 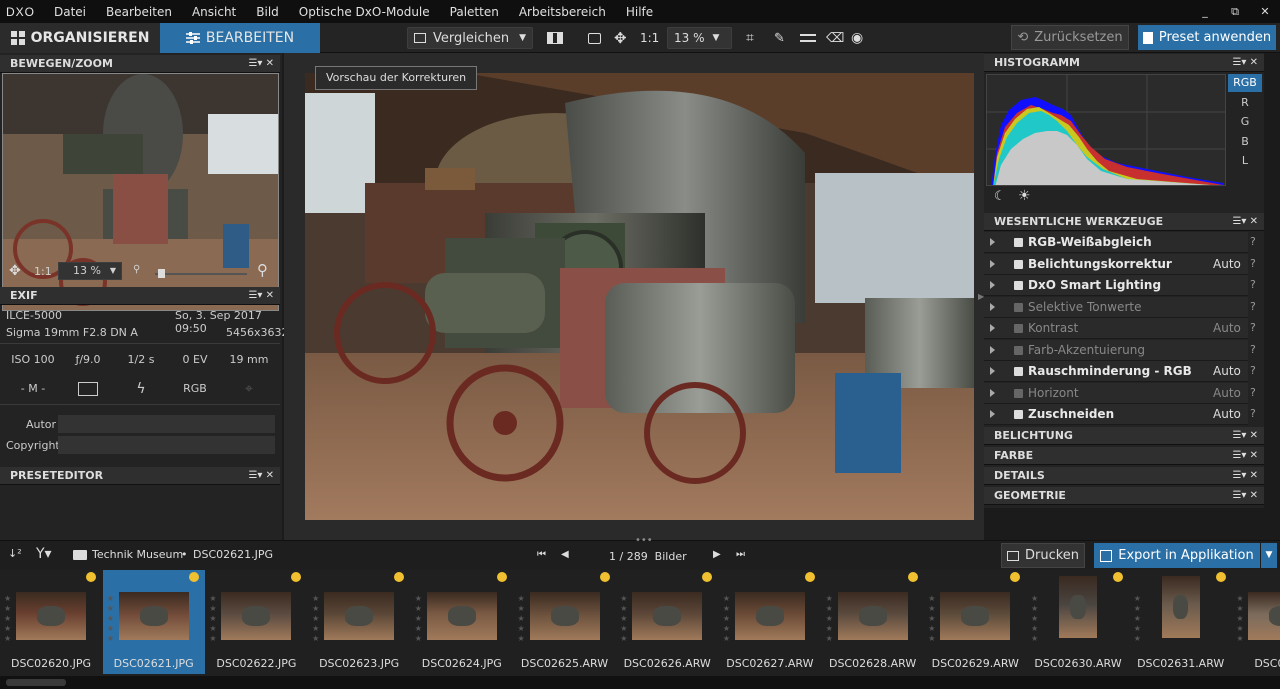 I want to click on tool-row: DxO Smart Lighting?, so click(x=1120, y=285).